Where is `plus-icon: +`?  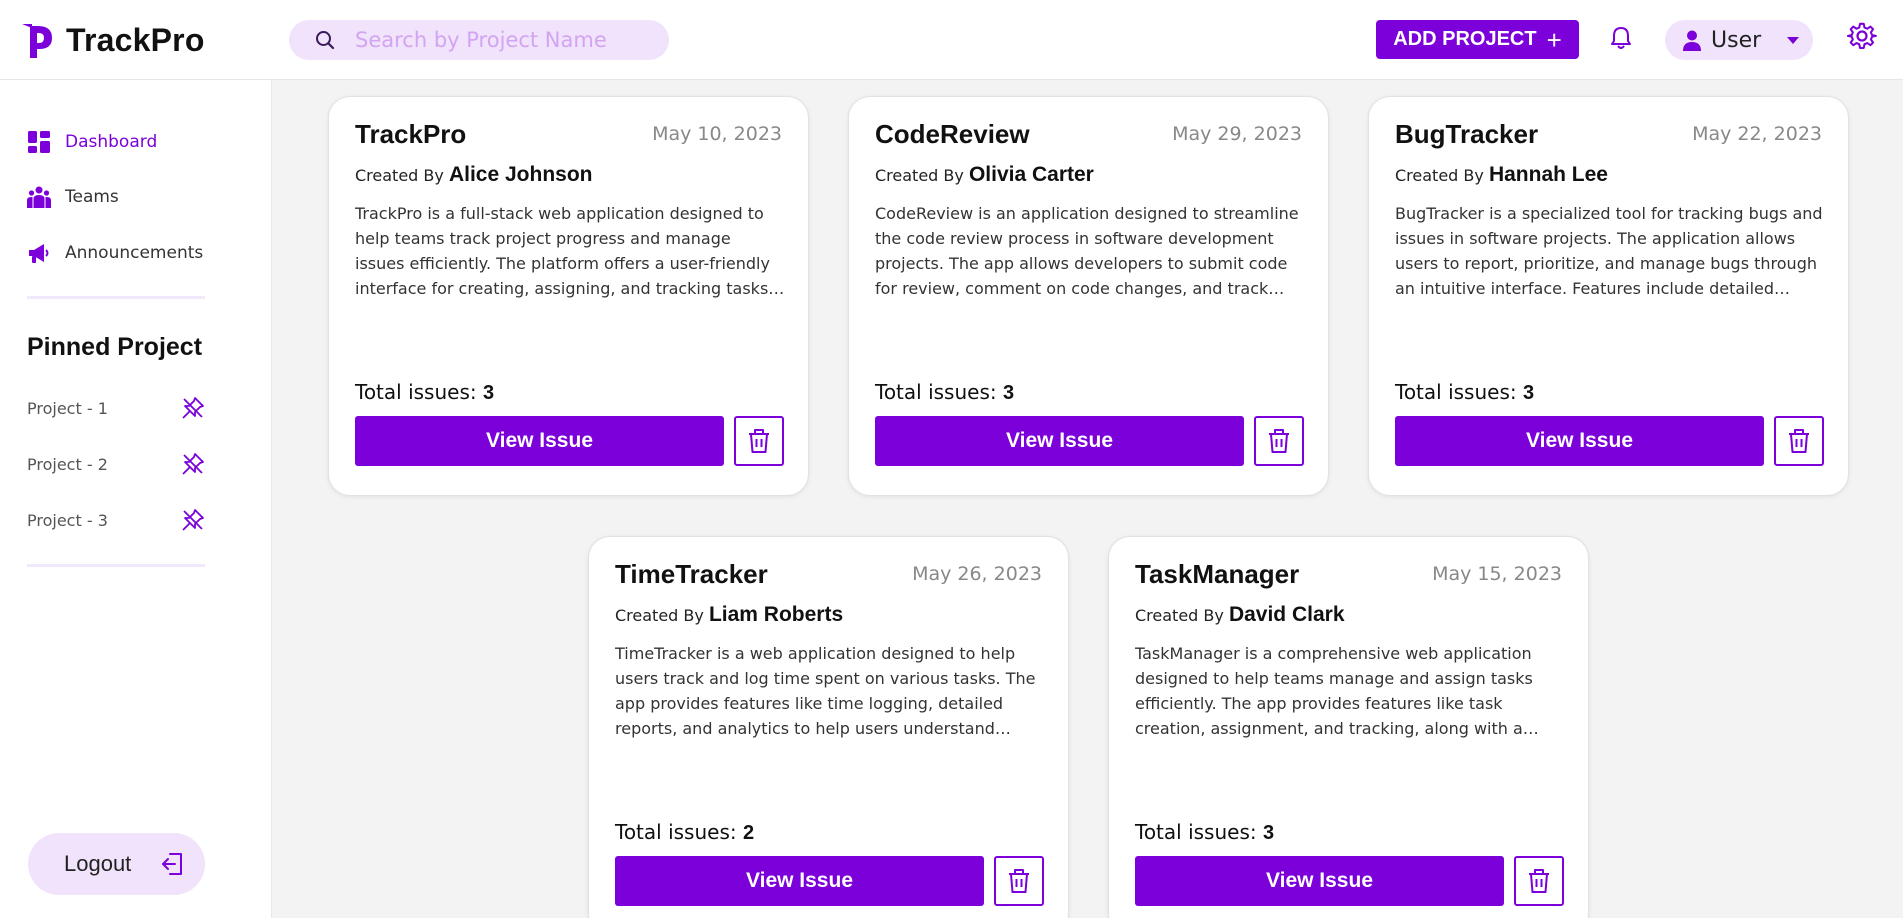
plus-icon: + is located at coordinates (1554, 39).